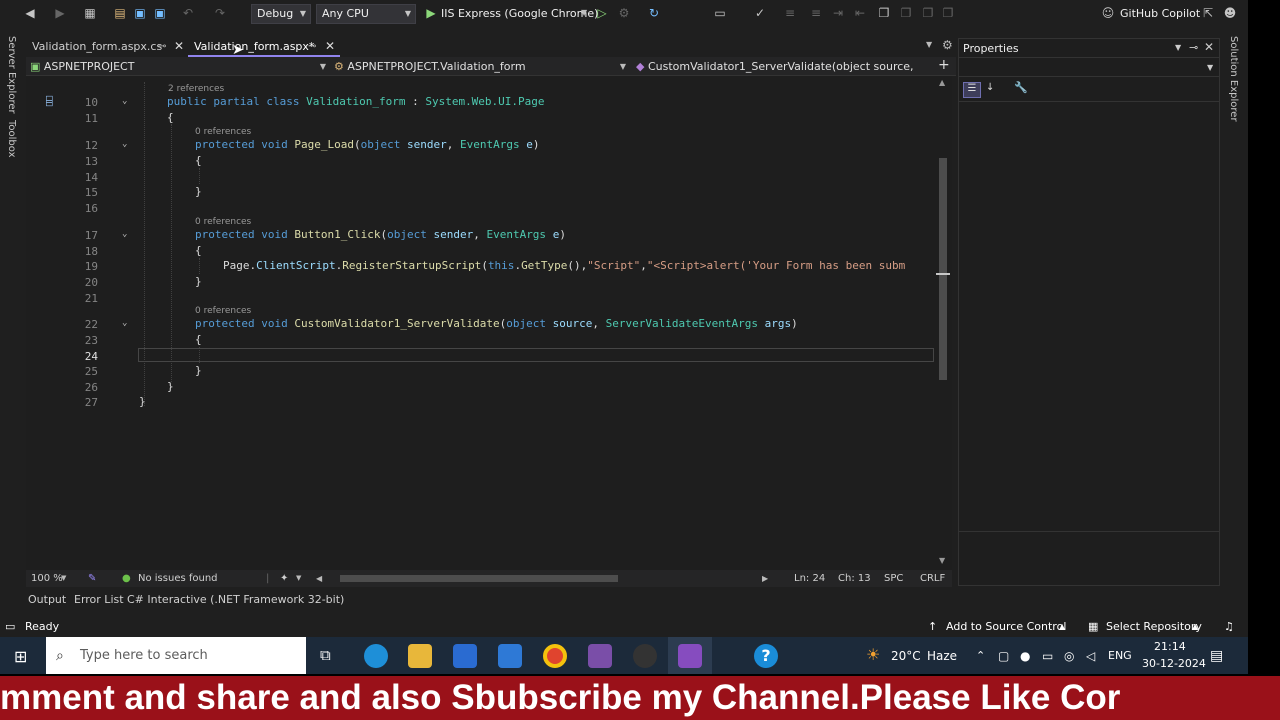 The height and width of the screenshot is (720, 1280). I want to click on server-explorer-tab: Server Explorer, so click(11, 75).